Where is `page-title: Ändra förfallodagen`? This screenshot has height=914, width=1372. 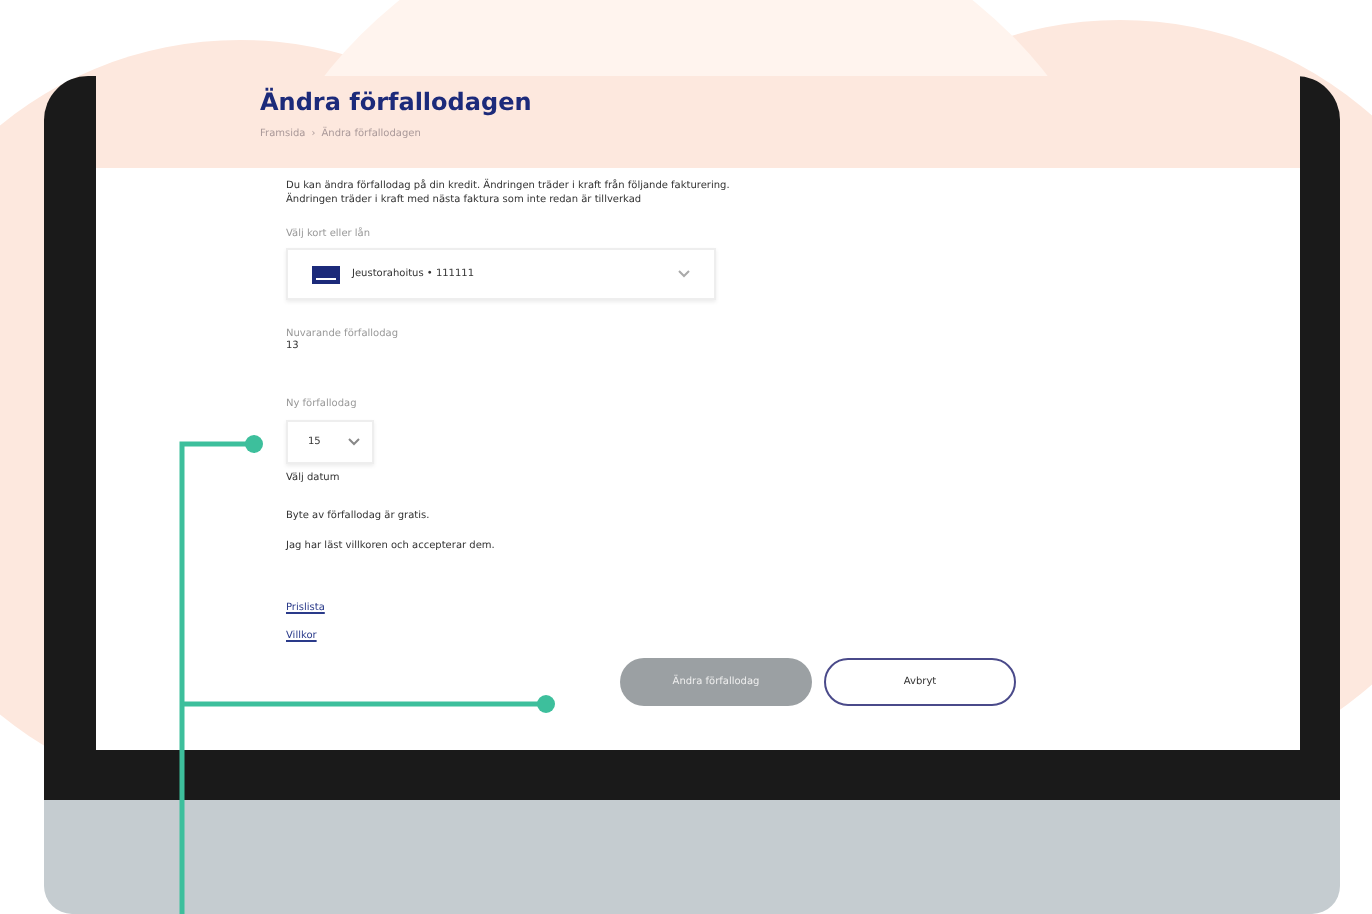
page-title: Ändra förfallodagen is located at coordinates (397, 102).